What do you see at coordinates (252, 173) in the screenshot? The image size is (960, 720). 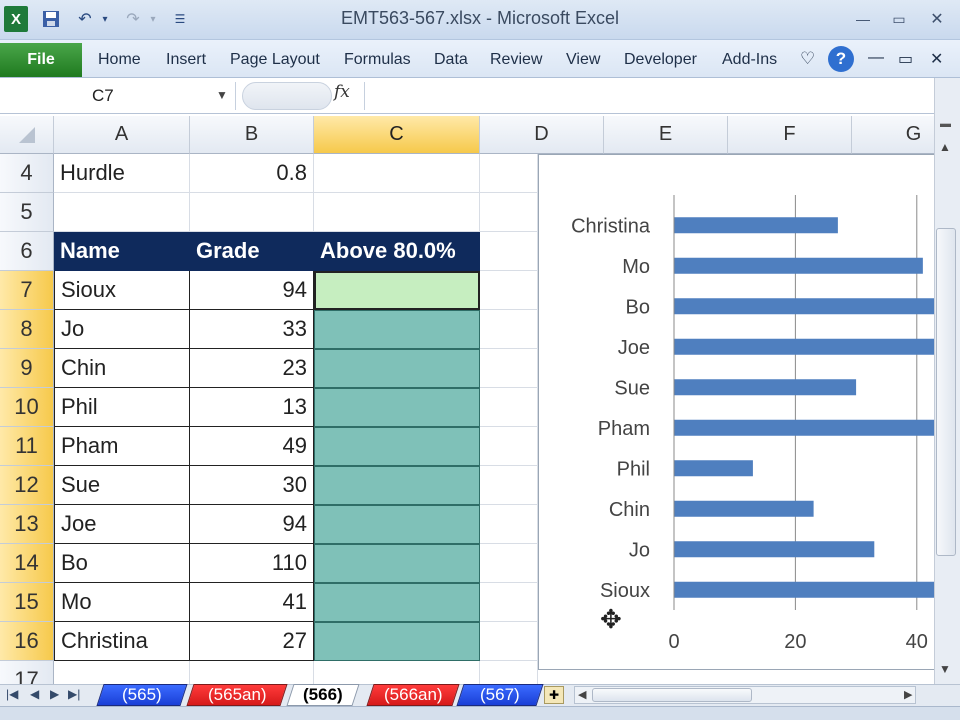 I see `cell-b4: 0.8` at bounding box center [252, 173].